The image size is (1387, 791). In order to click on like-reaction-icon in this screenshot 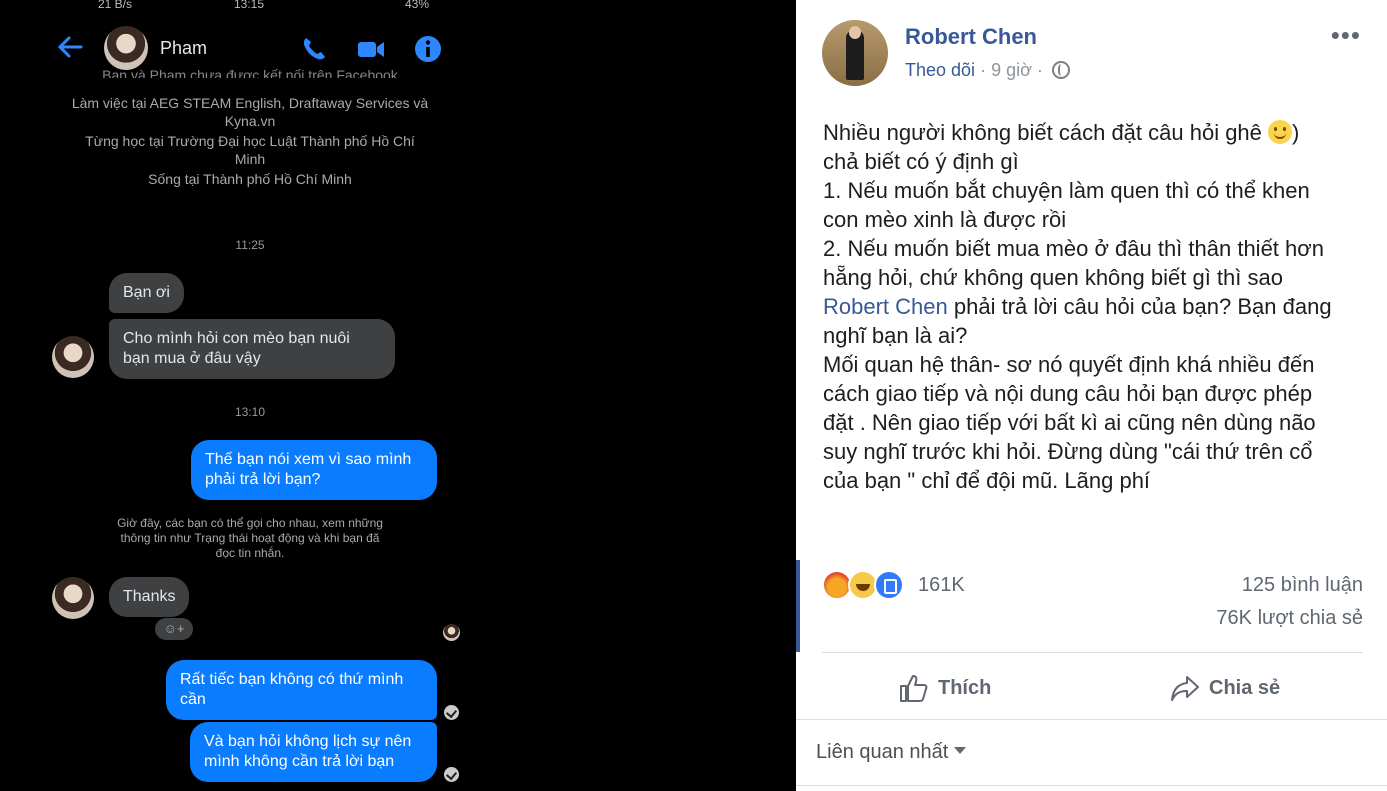, I will do `click(889, 585)`.